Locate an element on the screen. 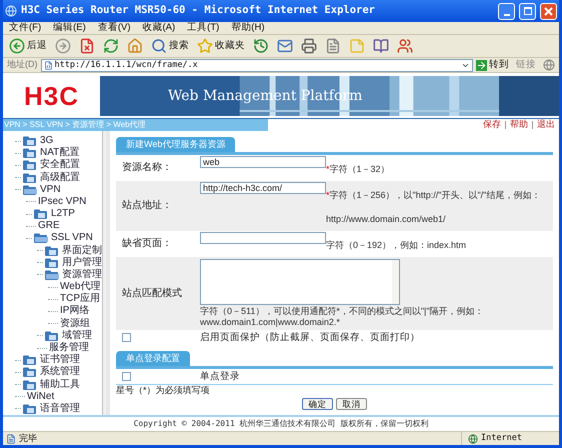 This screenshot has width=562, height=448. input-field is located at coordinates (263, 238).